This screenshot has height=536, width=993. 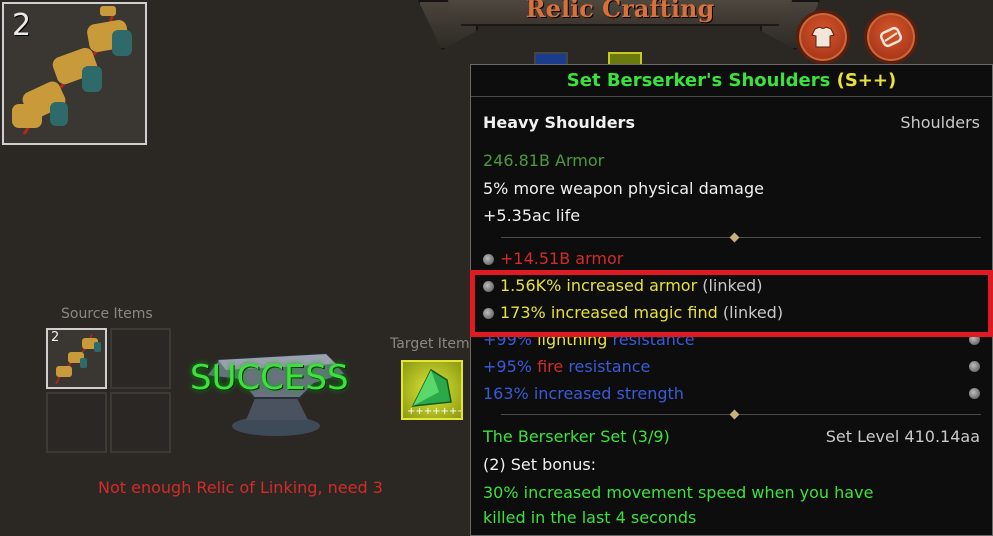 What do you see at coordinates (559, 122) in the screenshot?
I see `item-base-type: Heavy Shoulders` at bounding box center [559, 122].